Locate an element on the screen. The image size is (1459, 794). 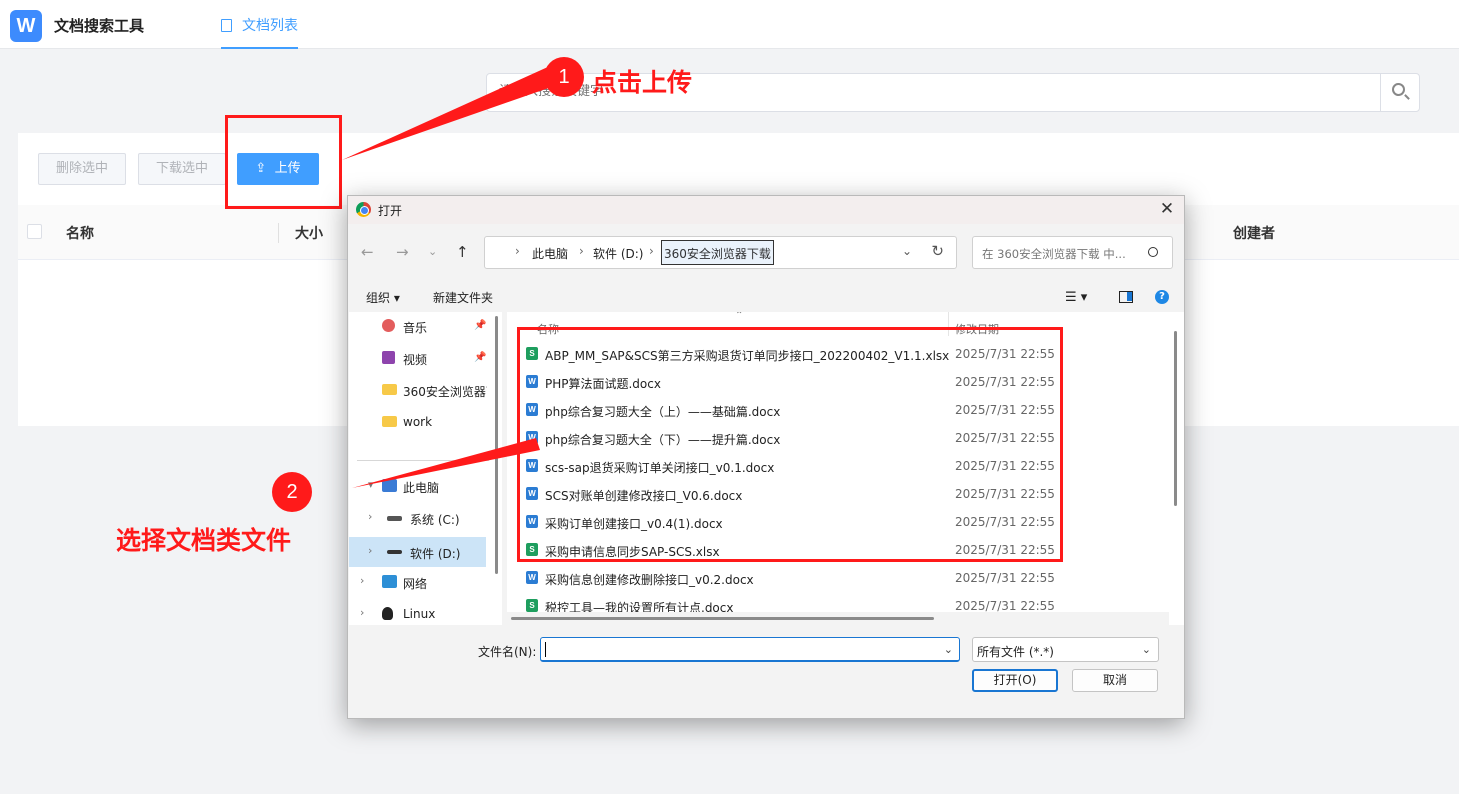
annotation-arrows-overlay is located at coordinates (446, 463).